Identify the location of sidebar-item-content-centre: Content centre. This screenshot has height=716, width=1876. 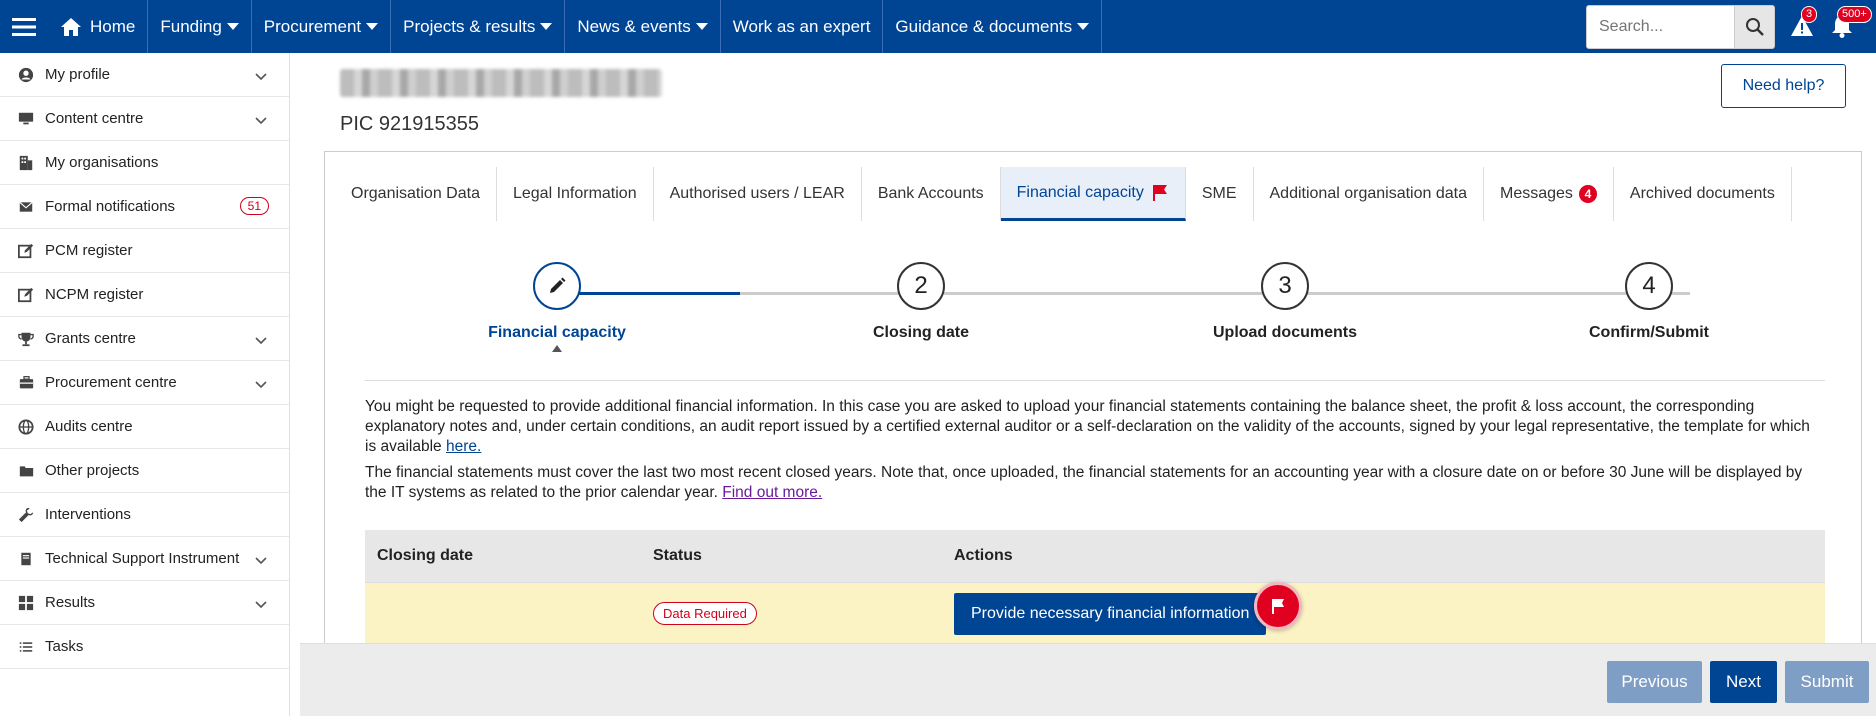
(144, 119).